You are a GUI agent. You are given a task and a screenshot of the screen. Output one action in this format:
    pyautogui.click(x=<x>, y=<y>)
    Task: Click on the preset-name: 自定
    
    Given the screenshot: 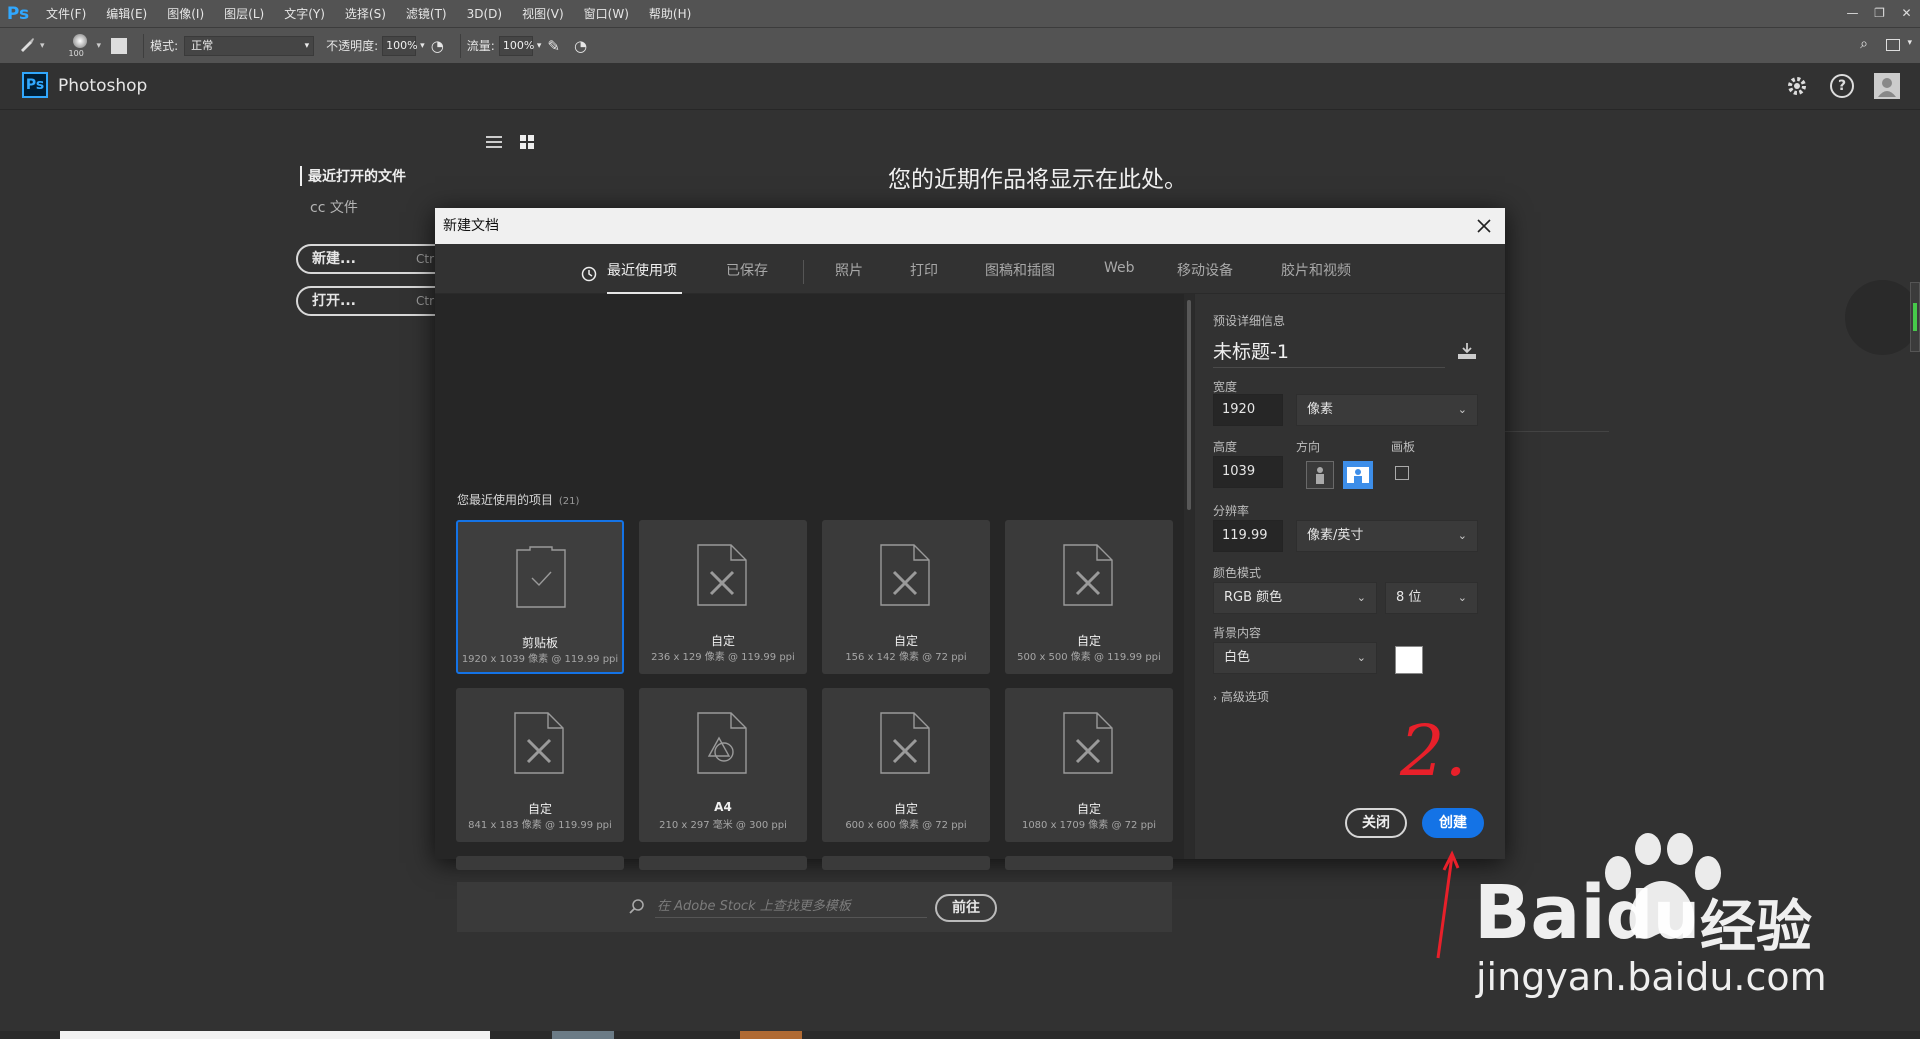 What is the action you would take?
    pyautogui.click(x=539, y=809)
    